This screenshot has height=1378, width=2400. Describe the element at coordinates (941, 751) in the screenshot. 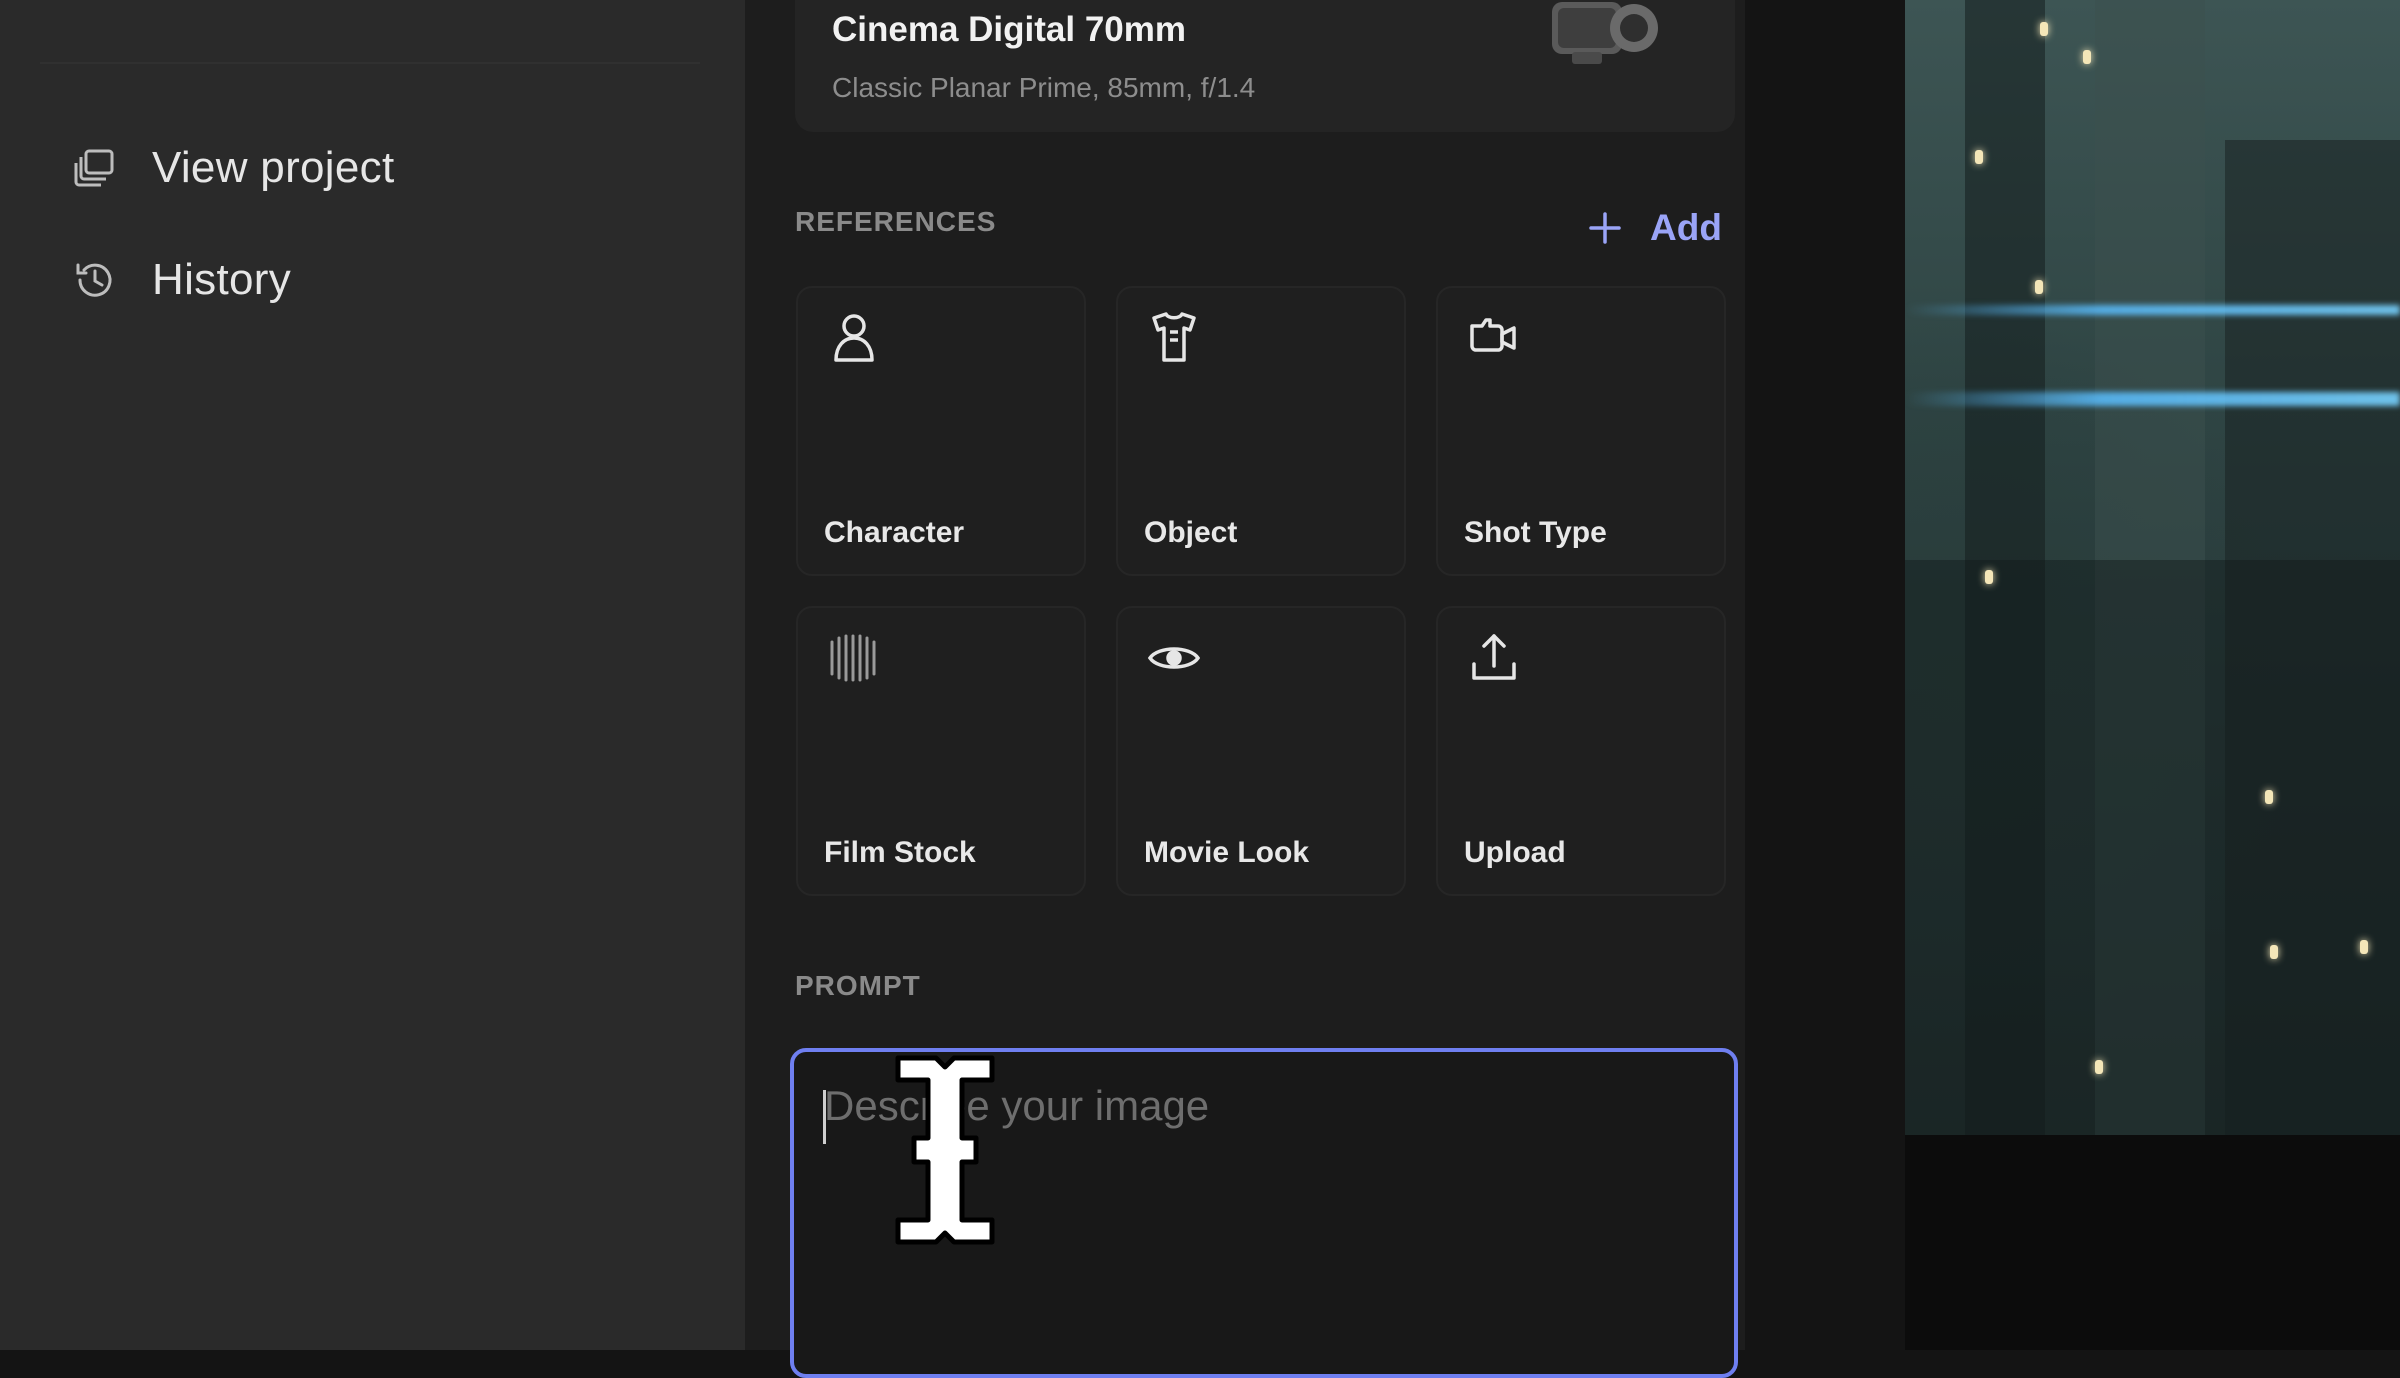

I see `reference-card-film-stock: Film Stock` at that location.